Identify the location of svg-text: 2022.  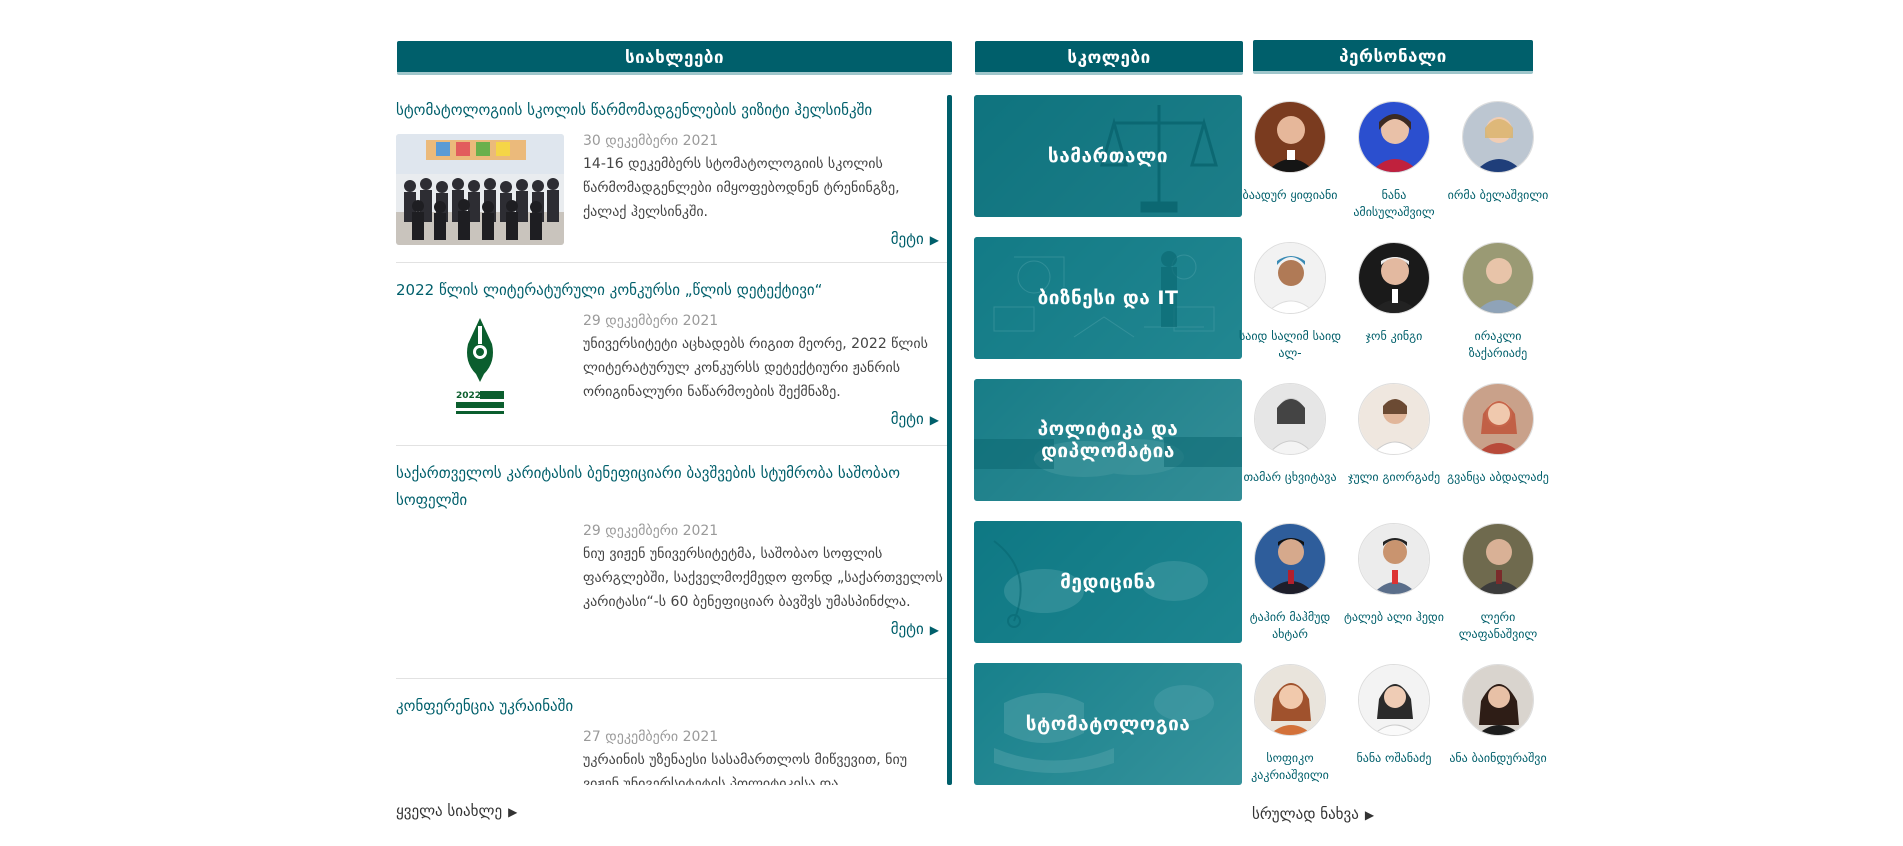
(468, 396).